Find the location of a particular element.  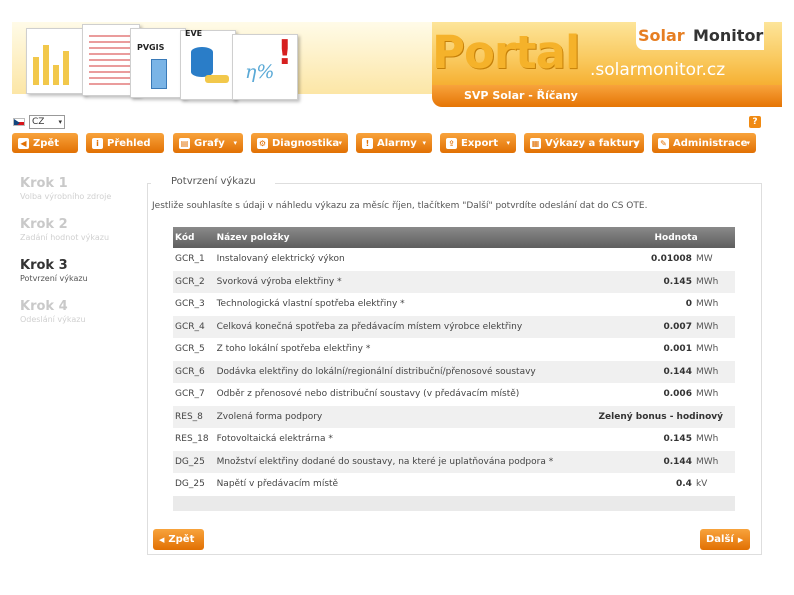

step-title: Krok 3 is located at coordinates (44, 265).